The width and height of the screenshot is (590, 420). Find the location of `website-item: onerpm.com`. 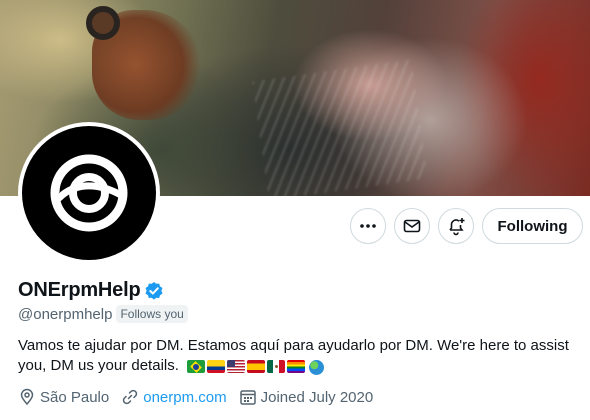

website-item: onerpm.com is located at coordinates (174, 397).